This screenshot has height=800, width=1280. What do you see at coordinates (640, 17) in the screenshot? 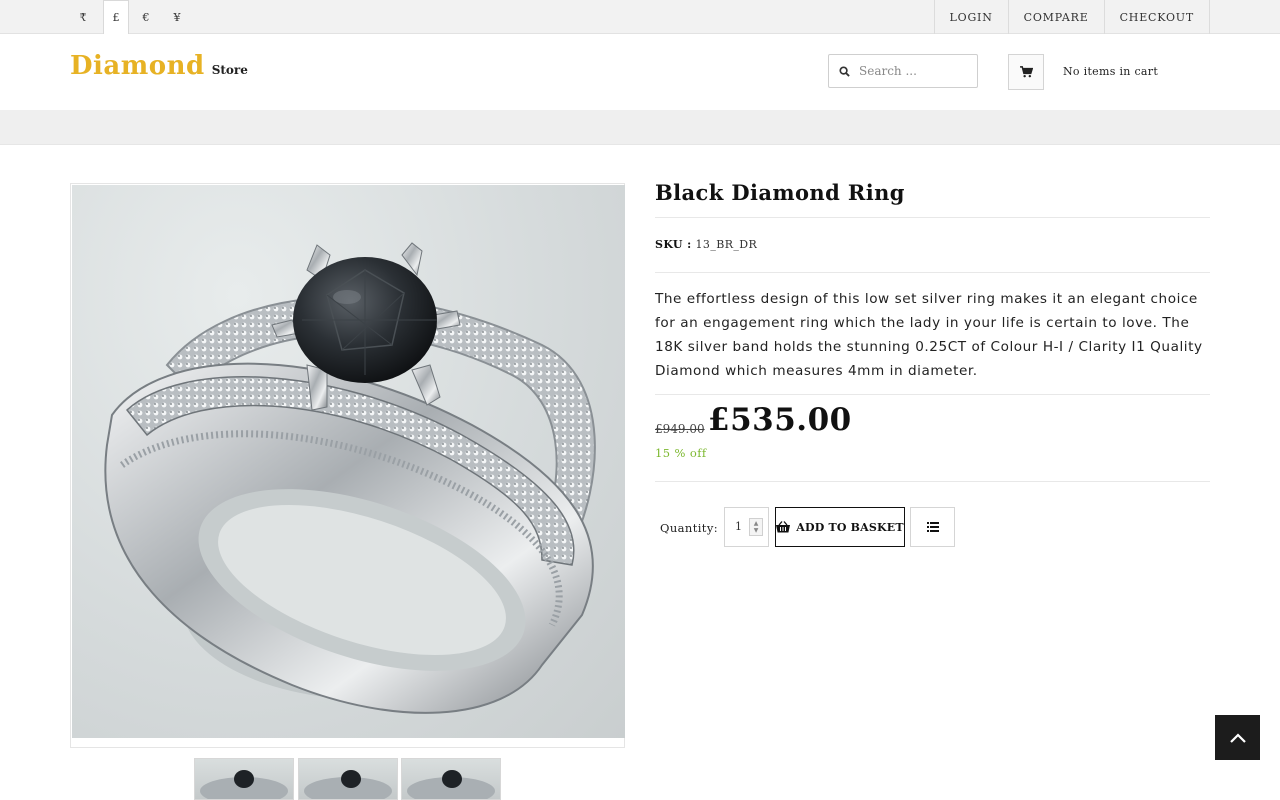
I see `top-utility-bar: ₹ £ € ¥ LOGIN COMPARE CHECKOUT` at bounding box center [640, 17].